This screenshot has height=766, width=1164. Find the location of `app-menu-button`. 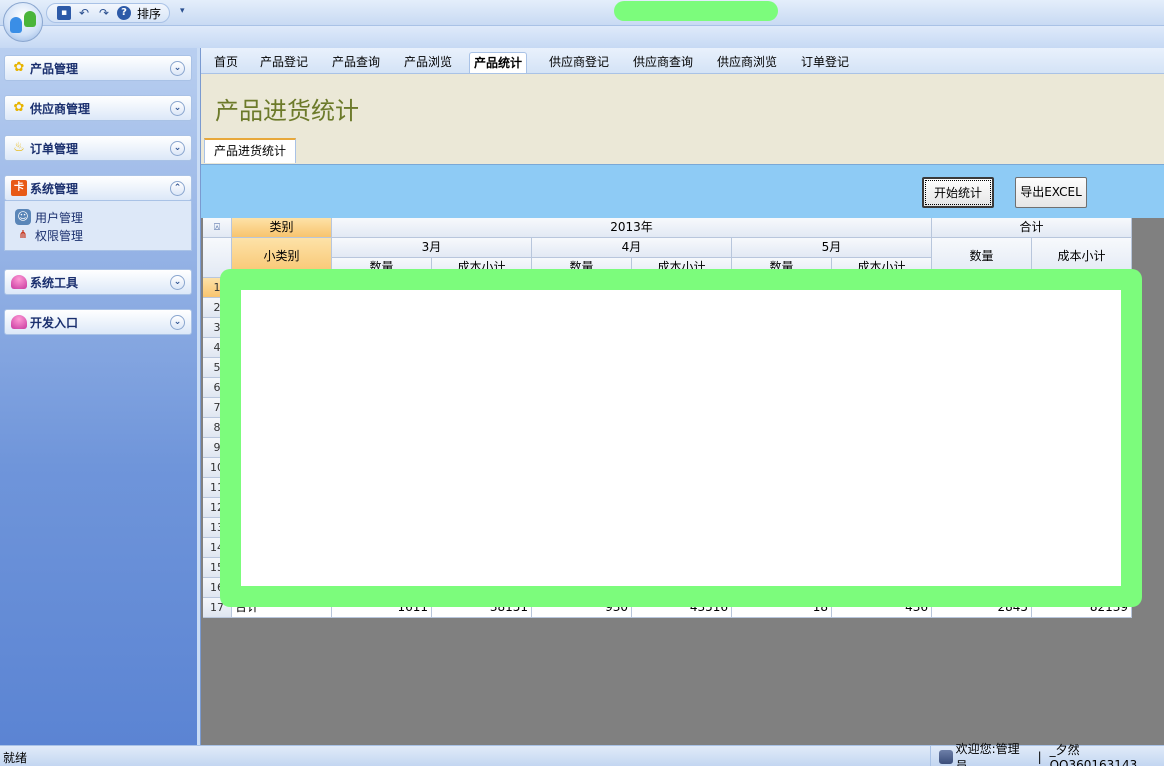

app-menu-button is located at coordinates (23, 22).